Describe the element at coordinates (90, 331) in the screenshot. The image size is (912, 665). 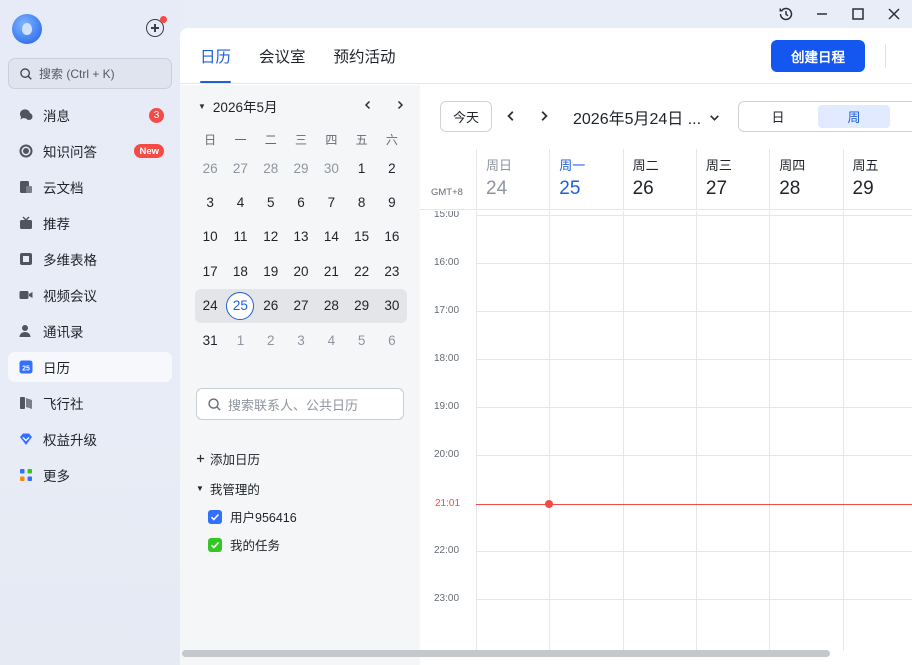
I see `sidebar-item-contacts: 通讯录` at that location.